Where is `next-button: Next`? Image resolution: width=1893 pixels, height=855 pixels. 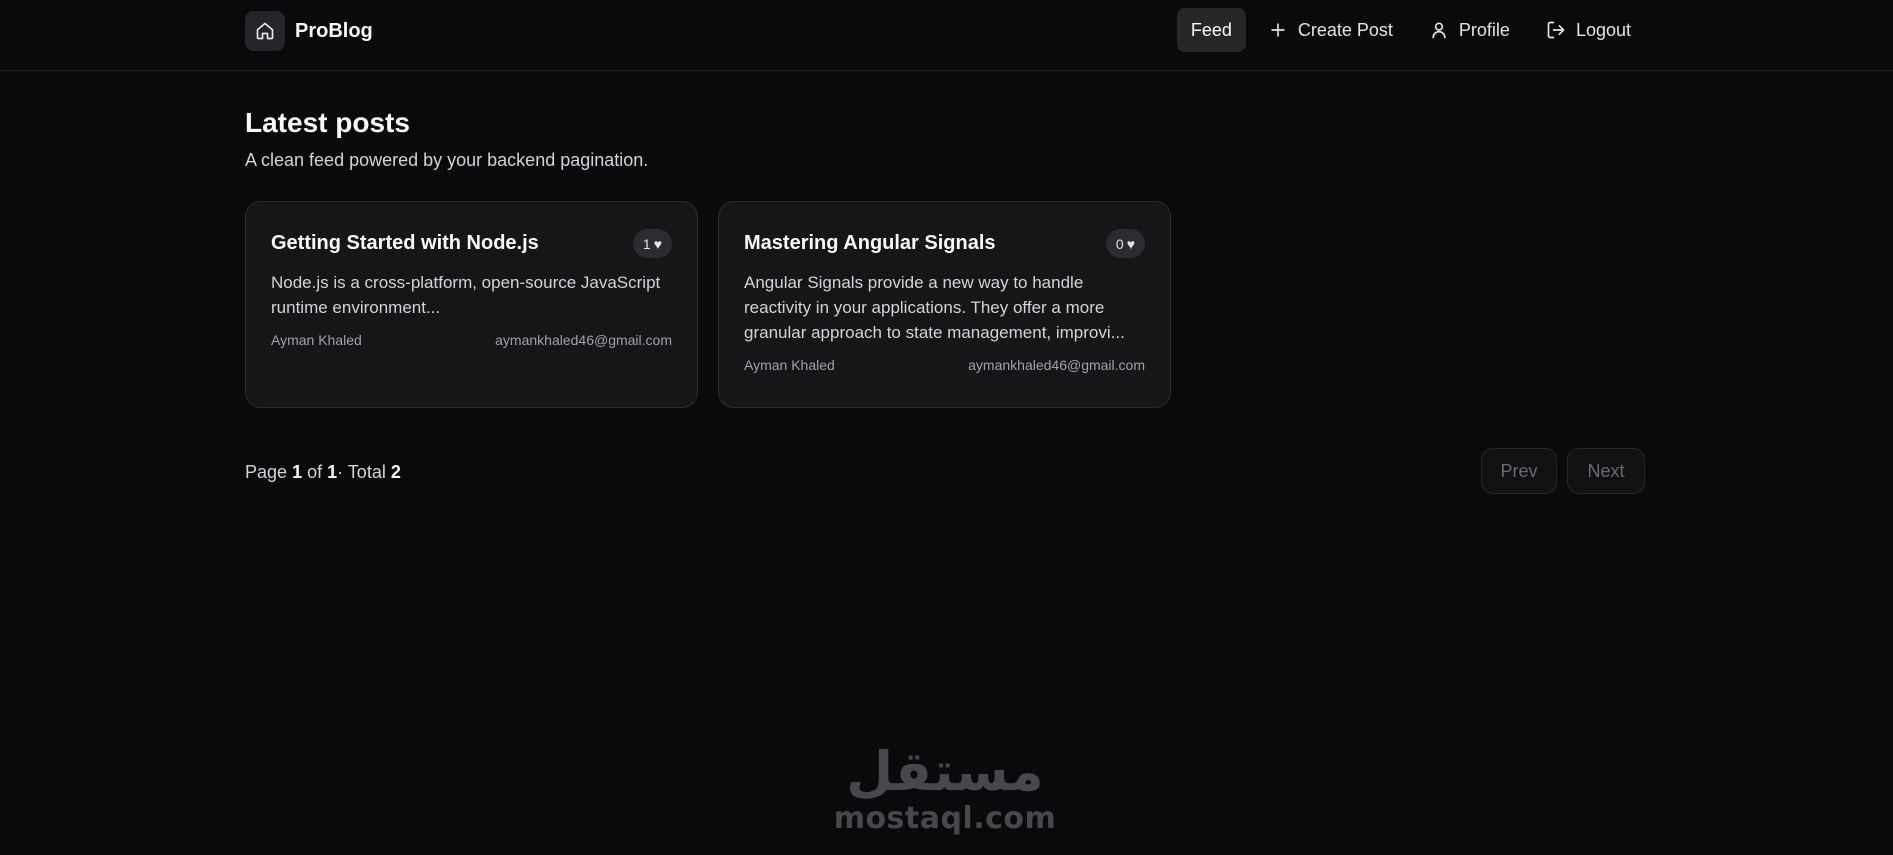 next-button: Next is located at coordinates (1606, 471).